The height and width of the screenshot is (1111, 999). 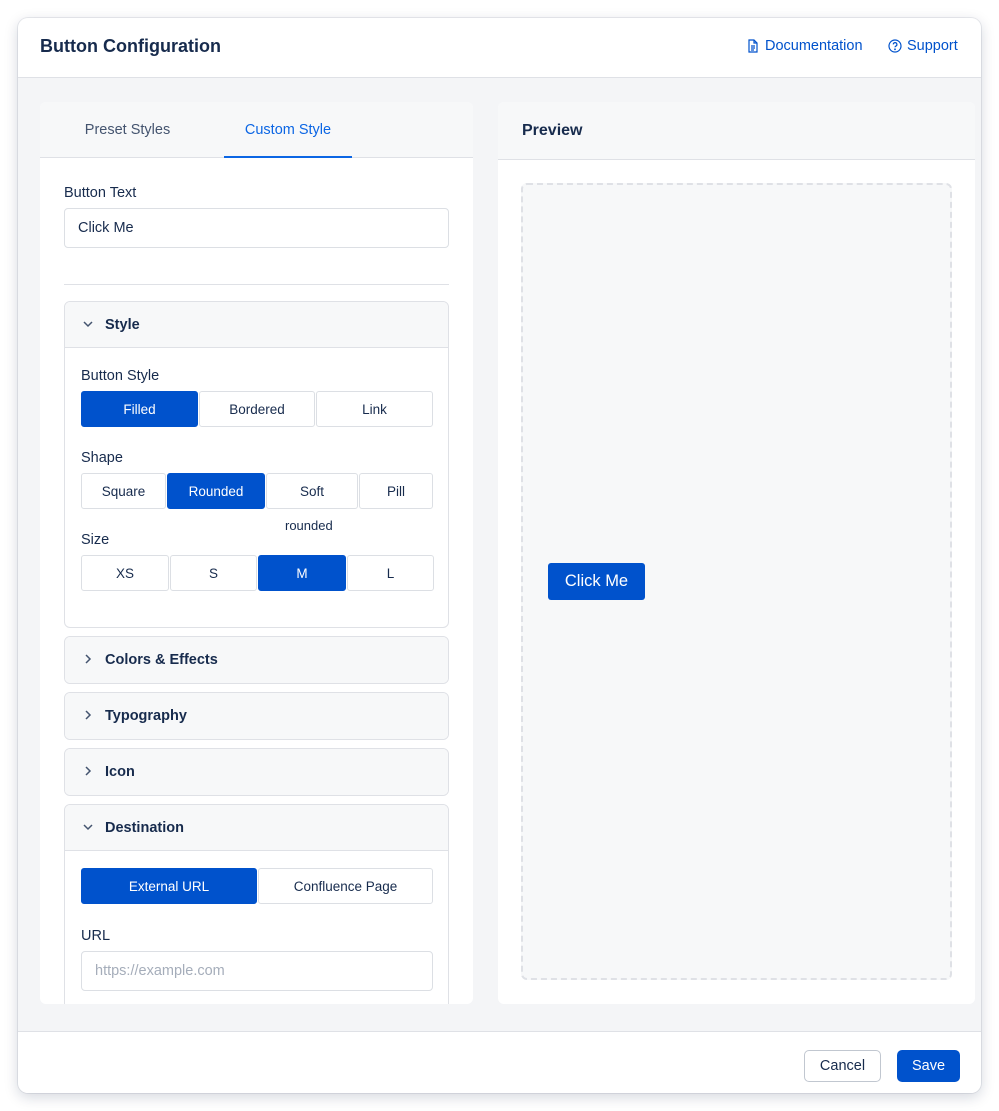 I want to click on icon-section: Icon, so click(x=256, y=772).